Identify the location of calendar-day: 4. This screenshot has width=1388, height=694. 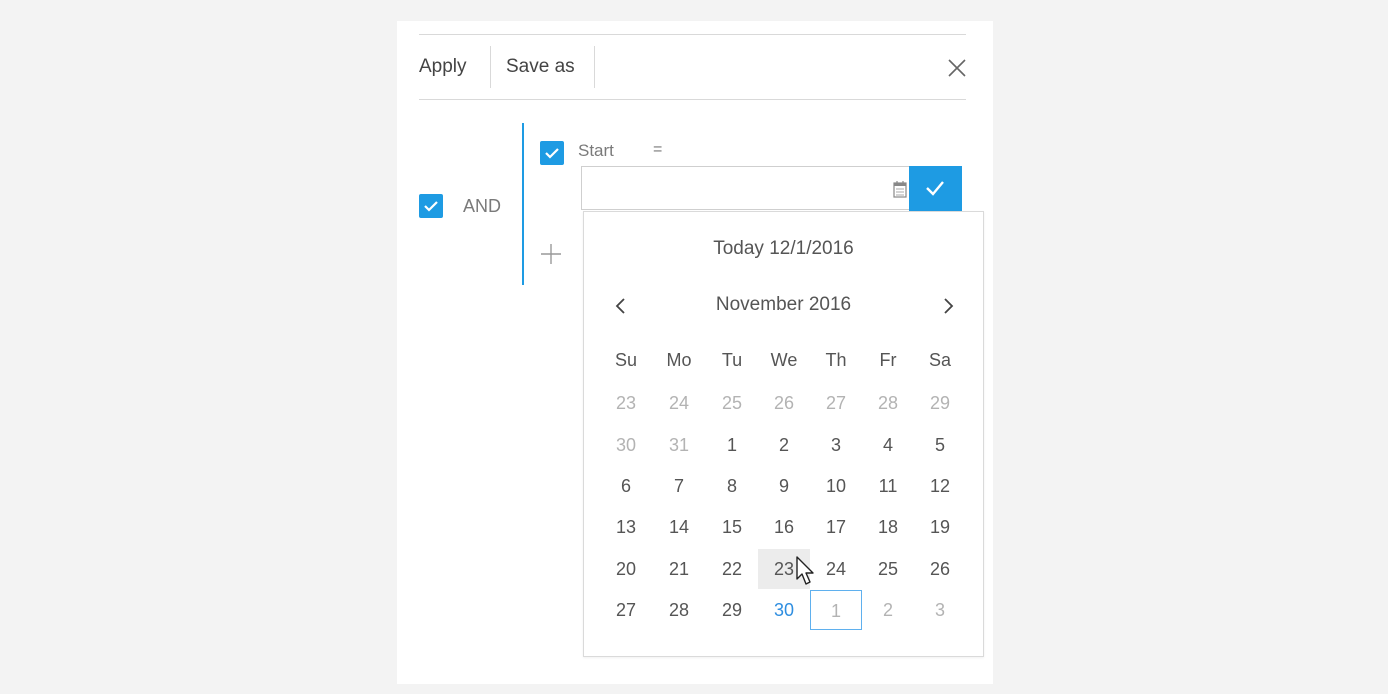
(888, 445).